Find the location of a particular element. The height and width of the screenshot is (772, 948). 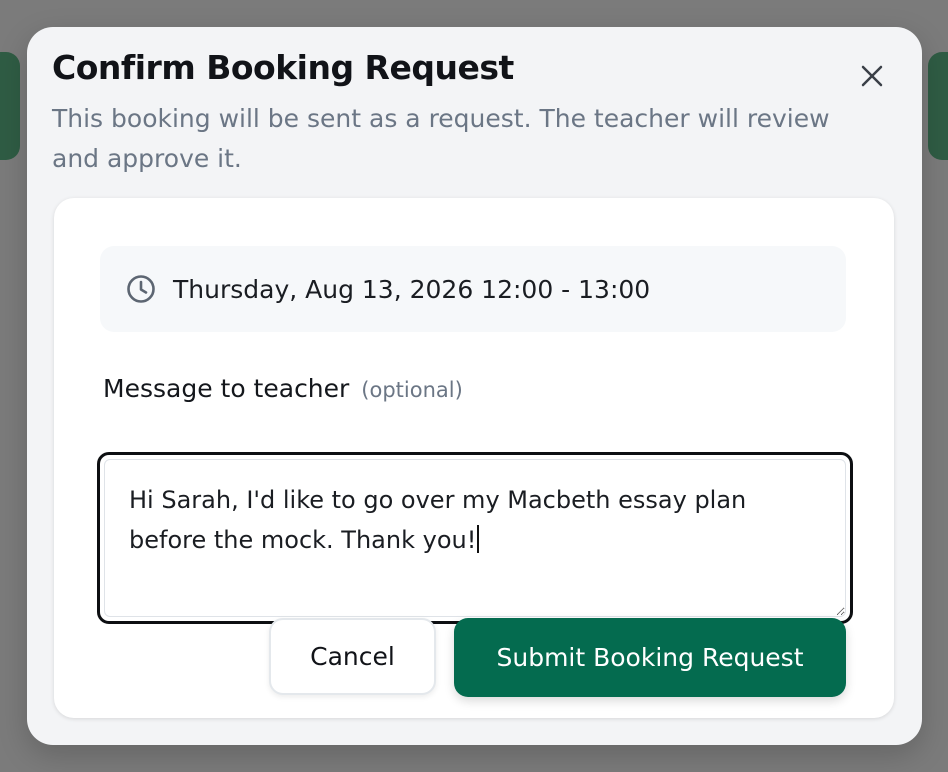

cancel-button: Cancel is located at coordinates (352, 656).